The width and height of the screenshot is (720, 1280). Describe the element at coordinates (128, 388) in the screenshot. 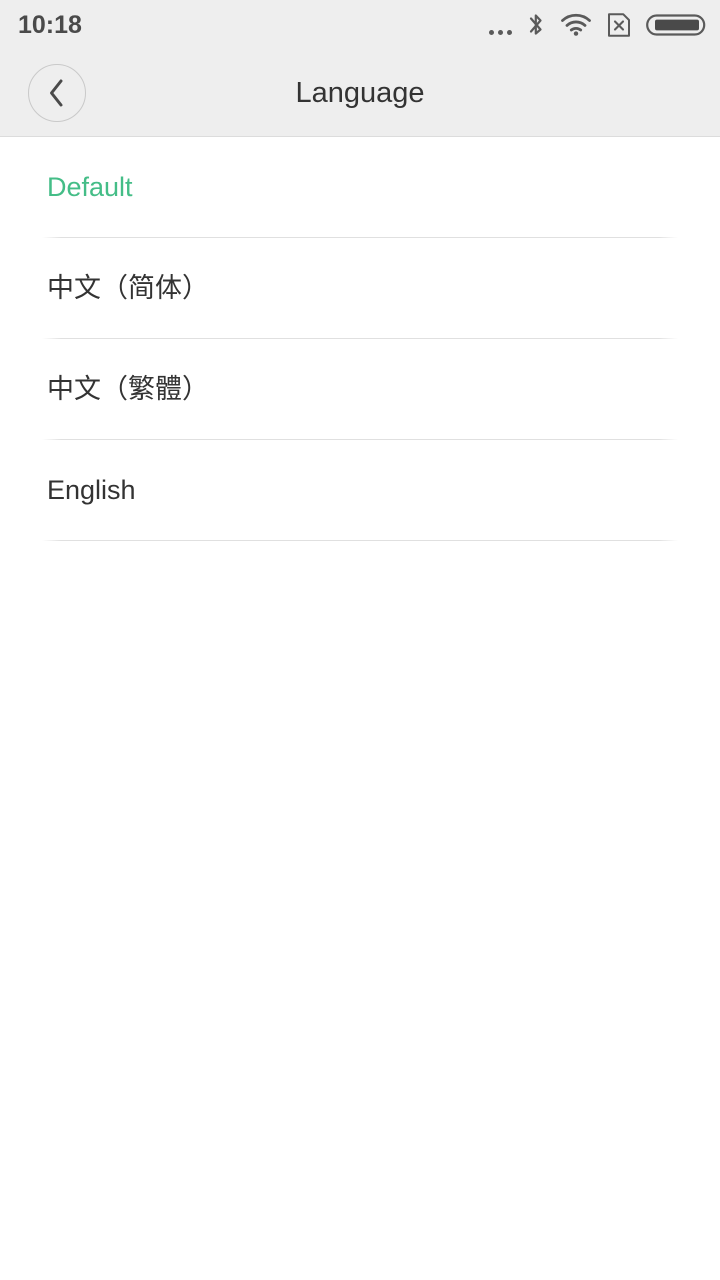

I see `list-item-label: 中文（繁體）` at that location.